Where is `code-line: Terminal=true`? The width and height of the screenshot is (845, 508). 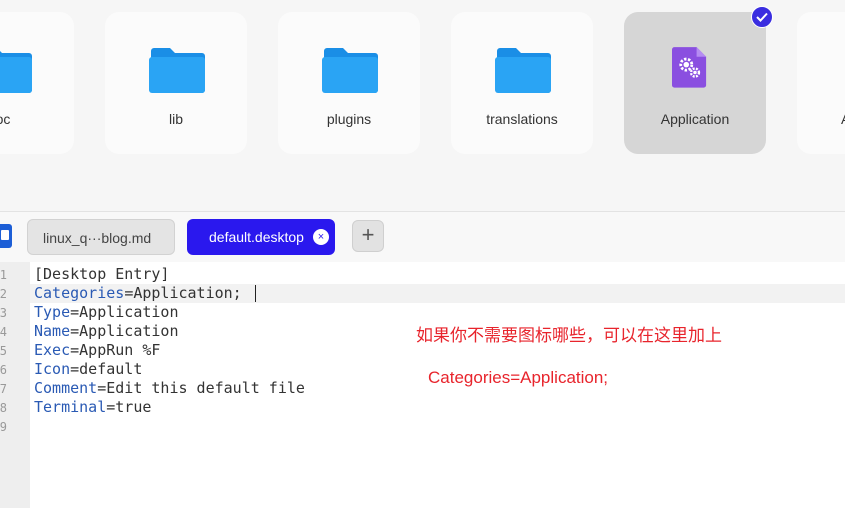 code-line: Terminal=true is located at coordinates (92, 407).